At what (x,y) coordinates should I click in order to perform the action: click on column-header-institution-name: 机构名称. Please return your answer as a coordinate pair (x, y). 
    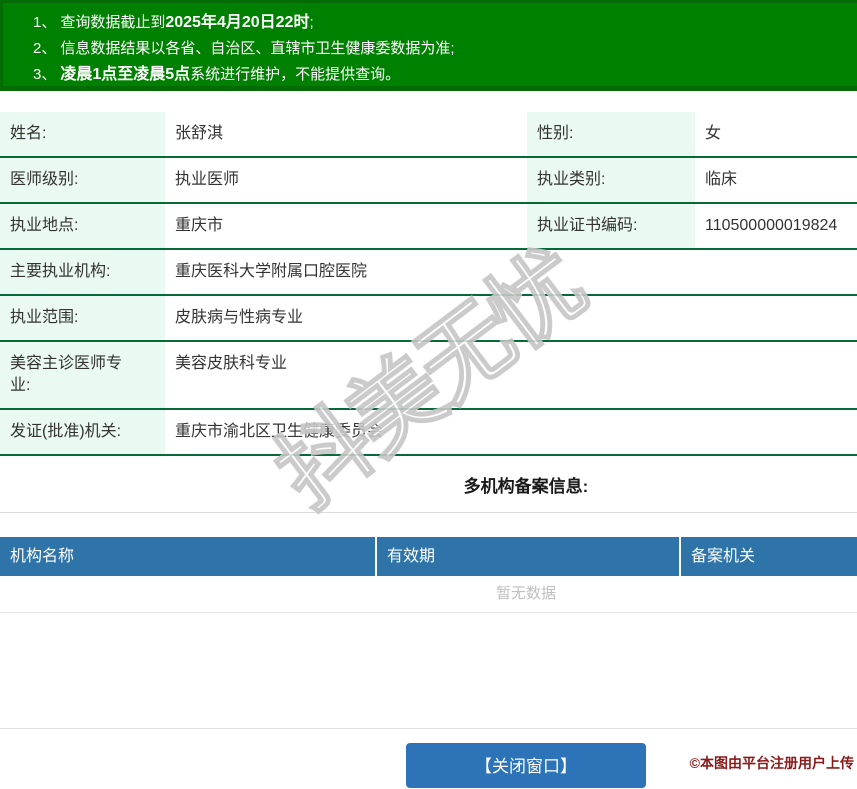
    Looking at the image, I should click on (42, 556).